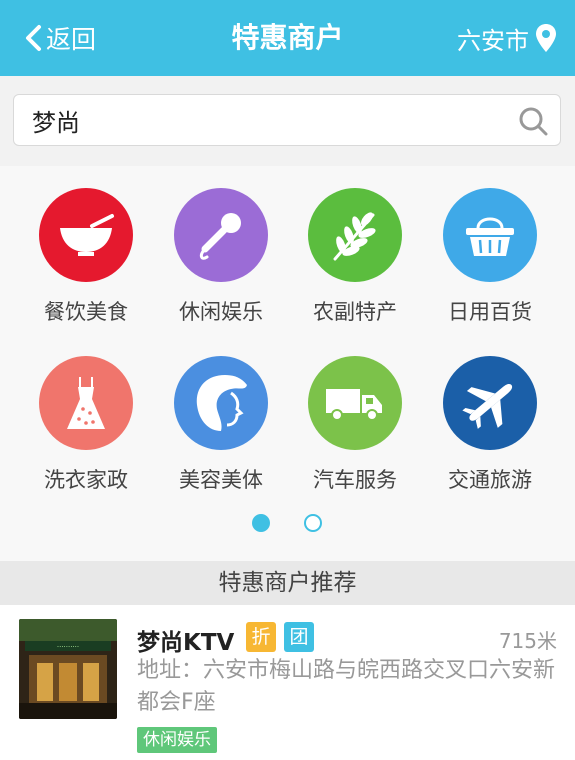 The height and width of the screenshot is (760, 575). What do you see at coordinates (287, 583) in the screenshot?
I see `recommend-header: 特惠商户推荐` at bounding box center [287, 583].